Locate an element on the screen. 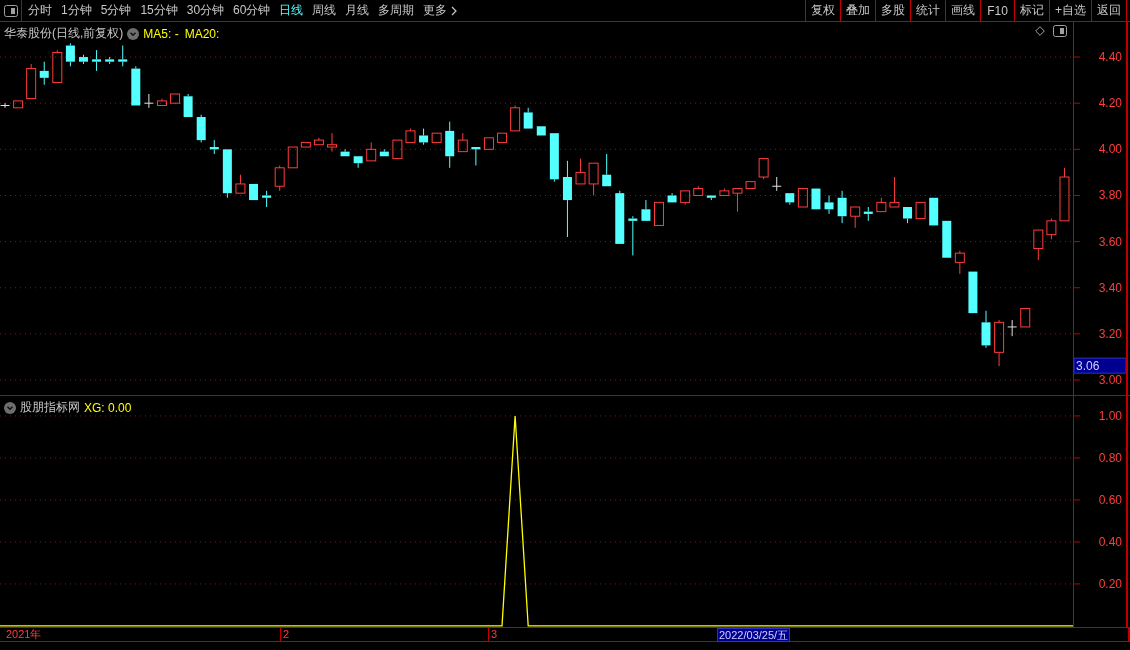 The width and height of the screenshot is (1130, 650). axis-label: 4.40 is located at coordinates (1110, 57).